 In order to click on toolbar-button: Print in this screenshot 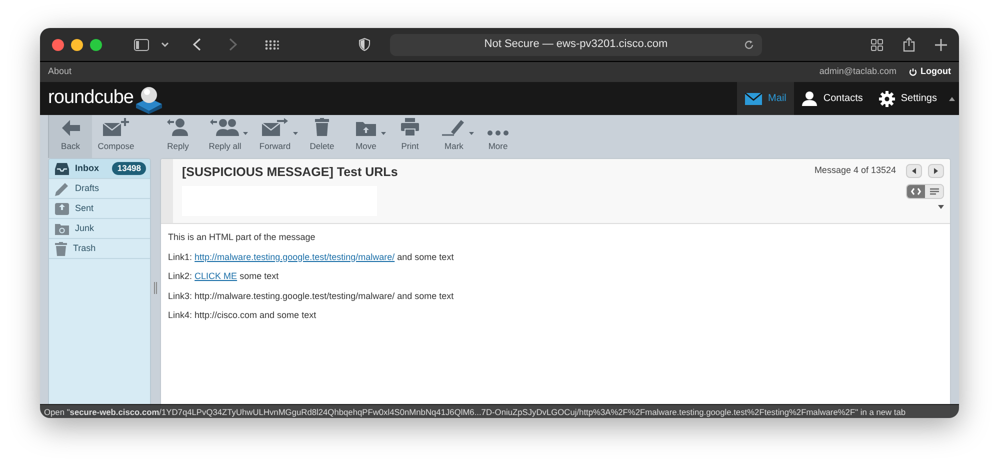, I will do `click(410, 136)`.